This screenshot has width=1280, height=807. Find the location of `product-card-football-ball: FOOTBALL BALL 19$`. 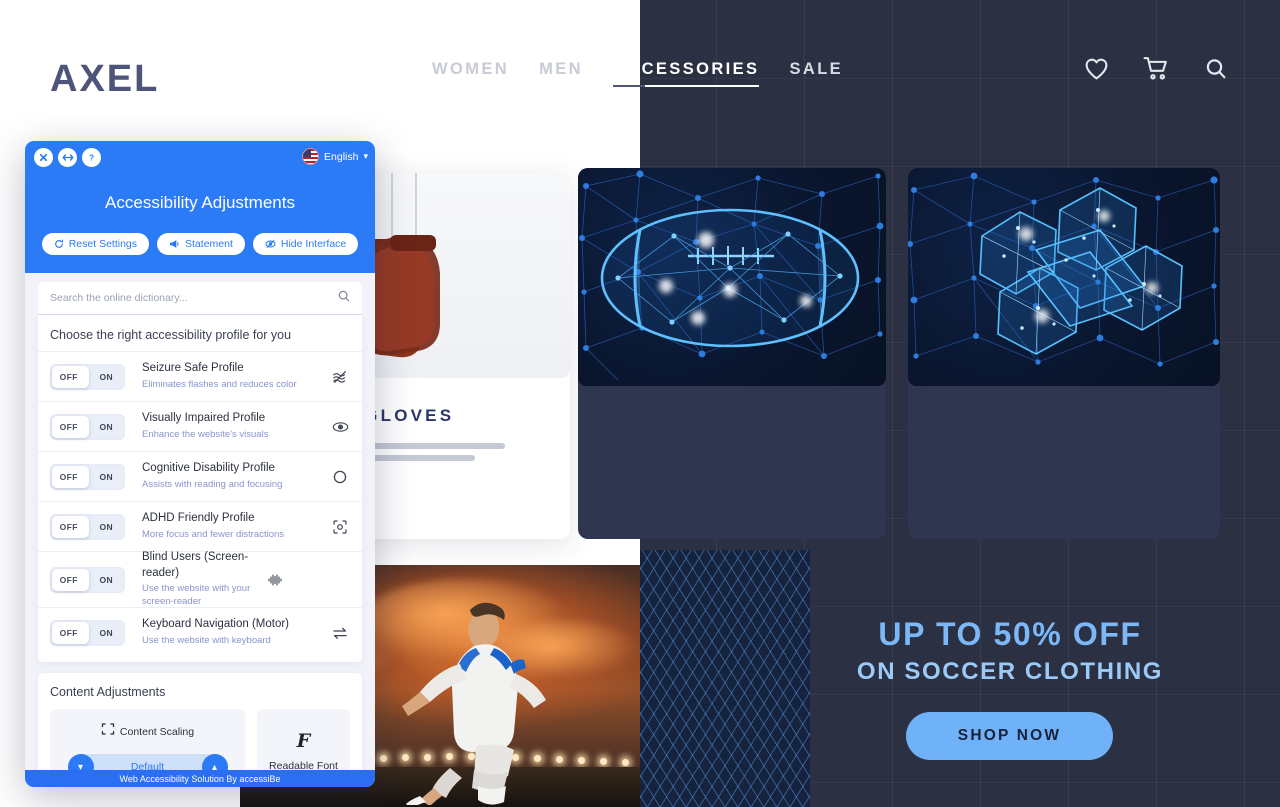

product-card-football-ball: FOOTBALL BALL 19$ is located at coordinates (732, 353).